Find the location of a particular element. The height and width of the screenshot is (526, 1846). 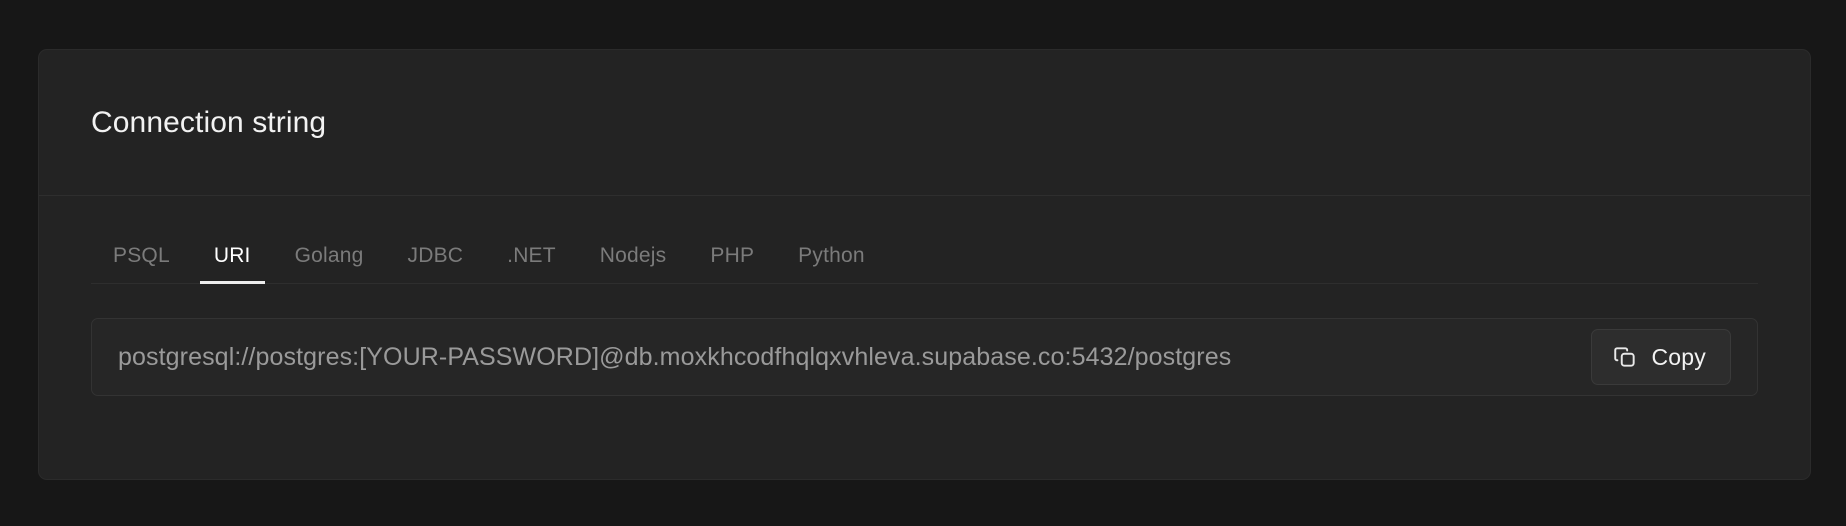

copy-button-label: Copy is located at coordinates (1678, 356).